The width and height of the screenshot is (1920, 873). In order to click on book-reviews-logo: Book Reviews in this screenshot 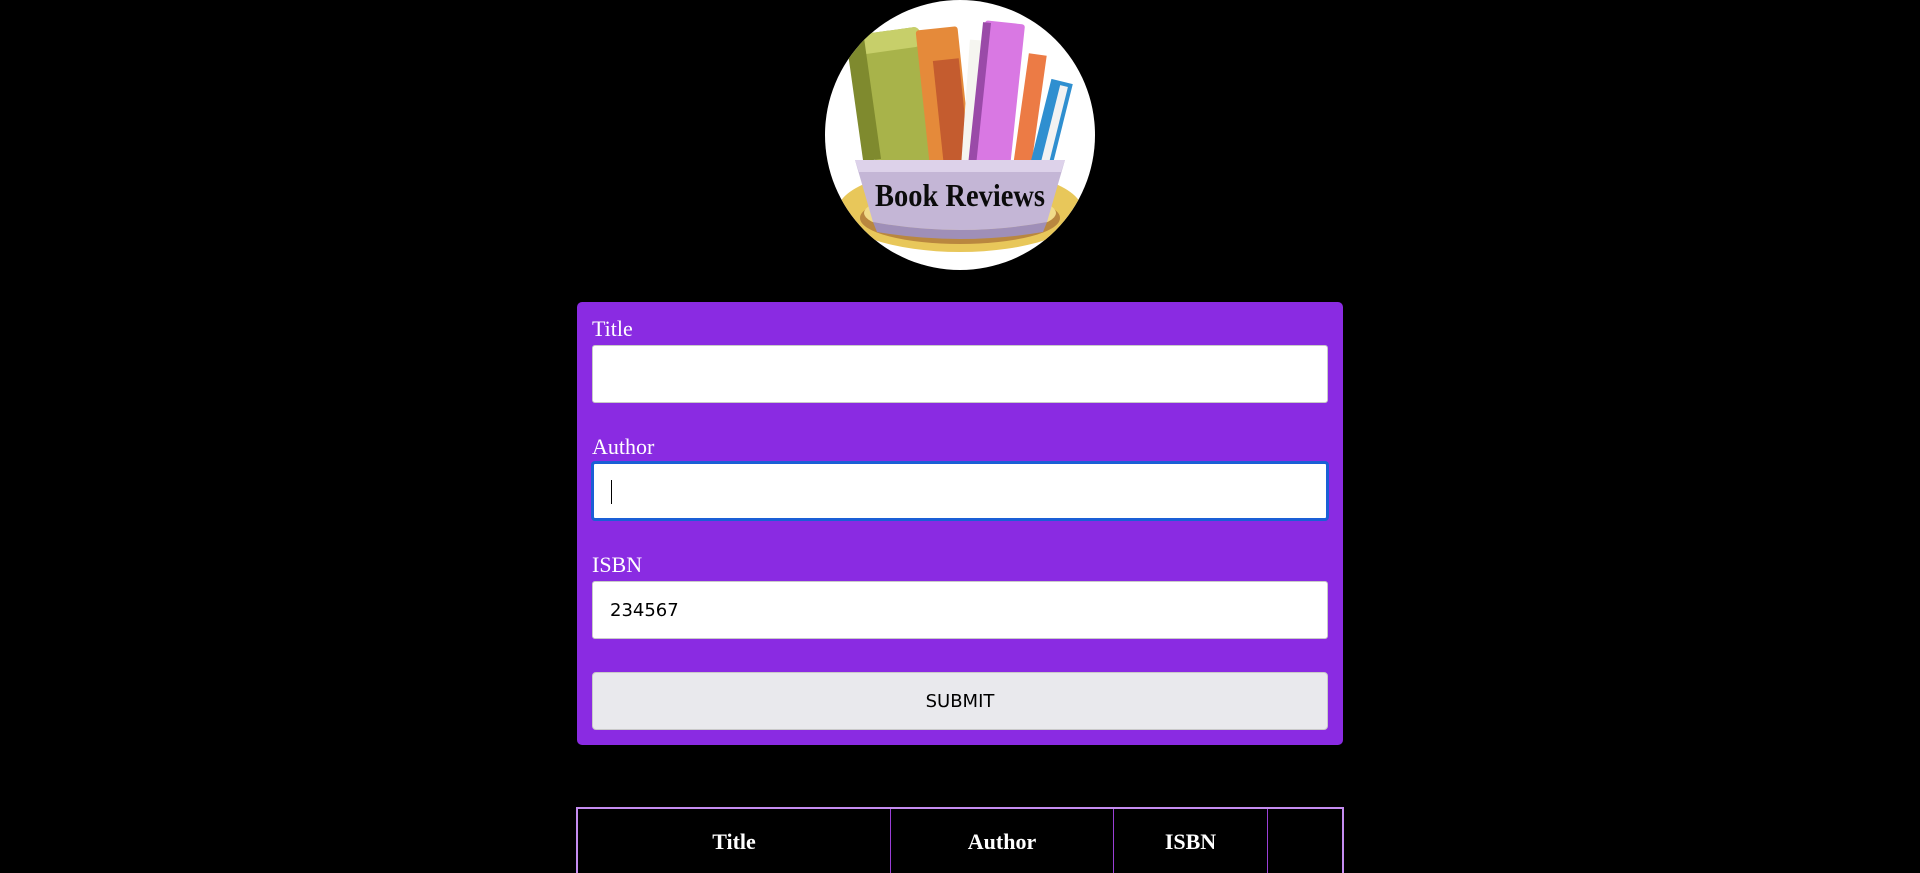, I will do `click(960, 135)`.